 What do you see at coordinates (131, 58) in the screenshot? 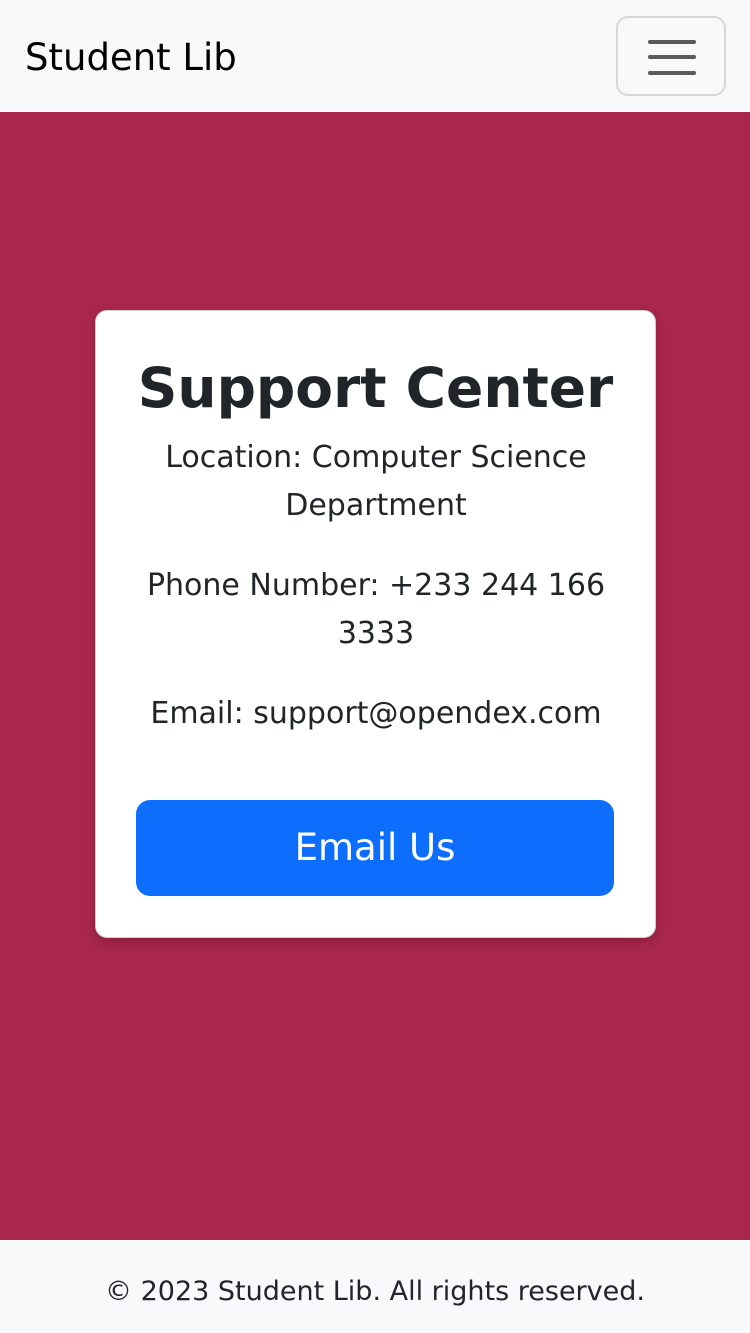
I see `brand-link: Student Lib` at bounding box center [131, 58].